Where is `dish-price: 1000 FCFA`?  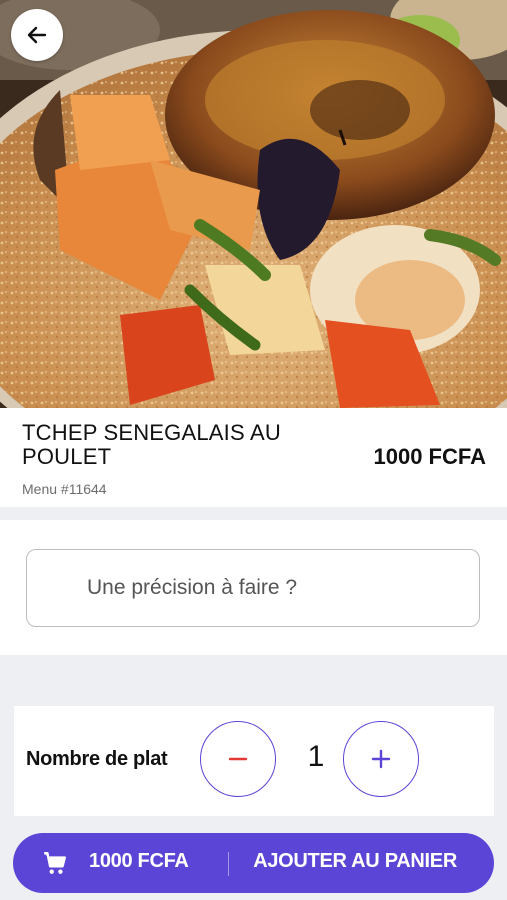 dish-price: 1000 FCFA is located at coordinates (430, 456).